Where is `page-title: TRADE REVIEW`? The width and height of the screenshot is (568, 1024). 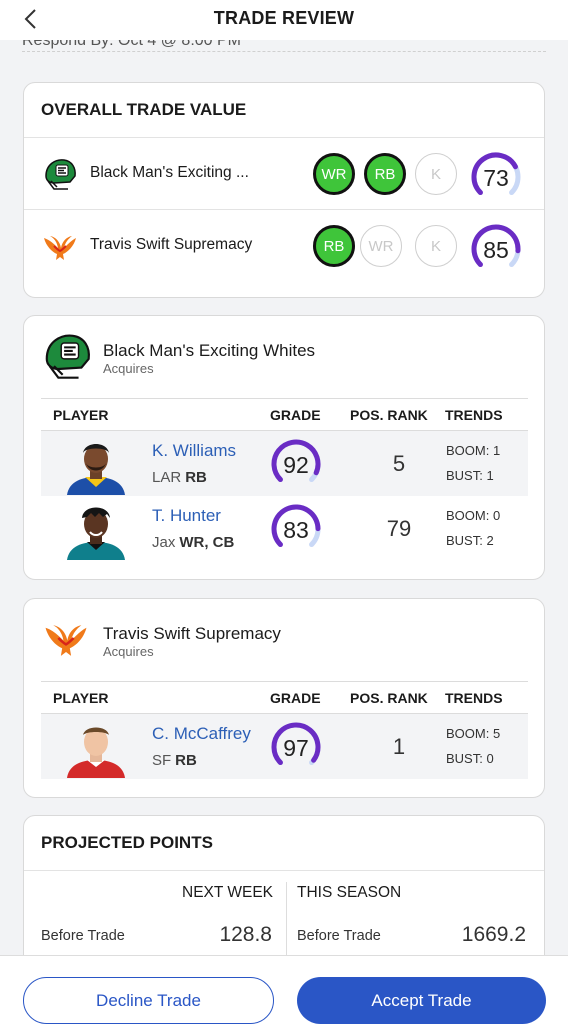
page-title: TRADE REVIEW is located at coordinates (284, 18).